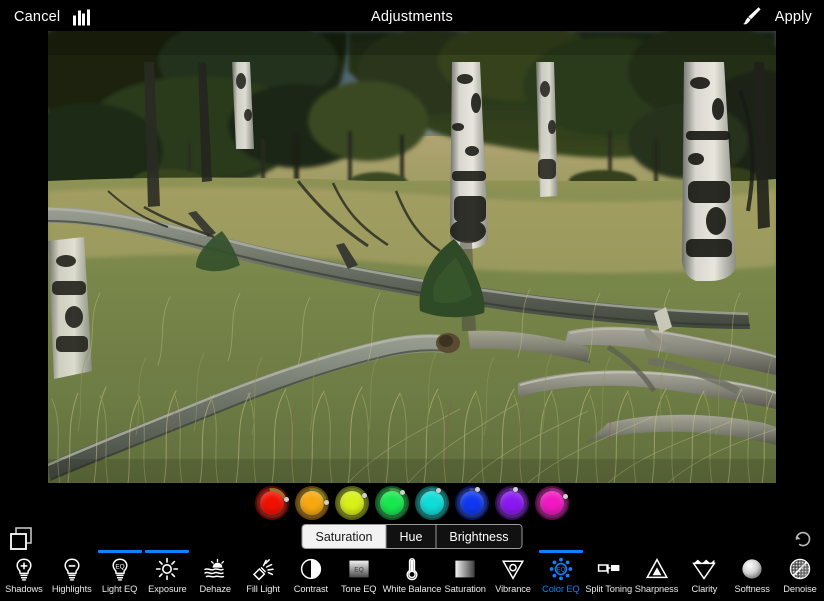  I want to click on segment-saturation: Saturation, so click(344, 536).